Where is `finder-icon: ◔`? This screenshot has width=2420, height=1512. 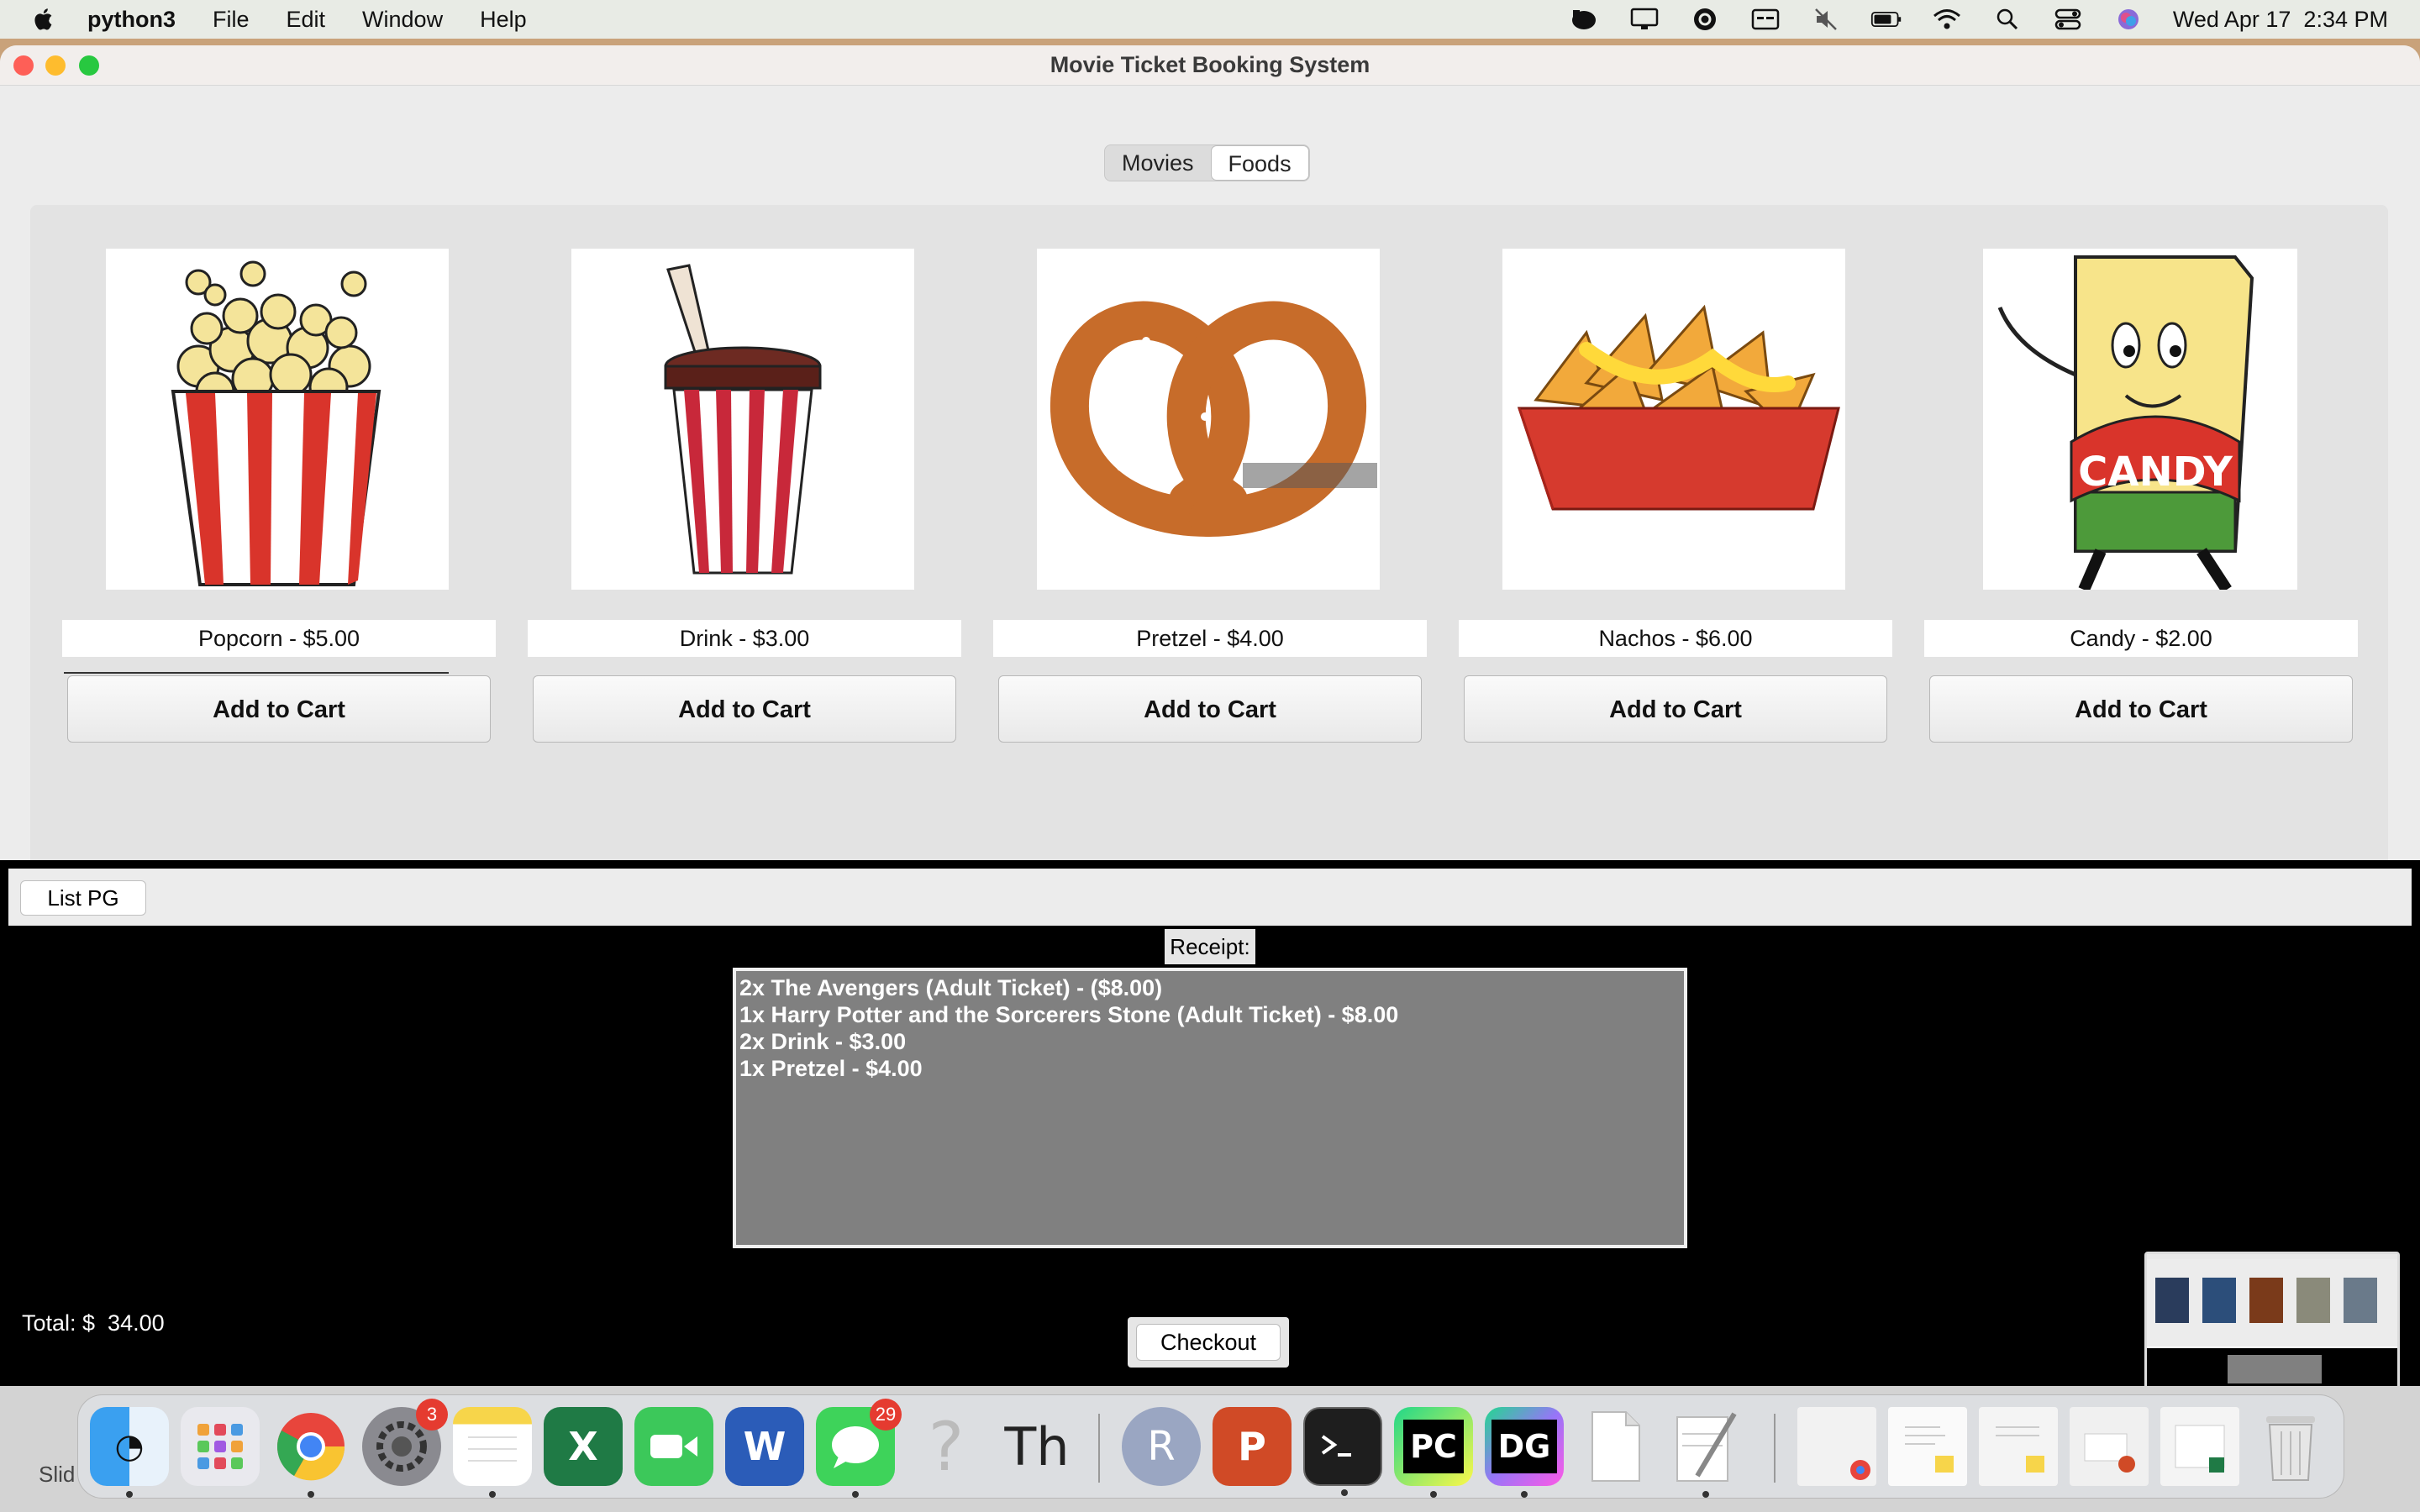 finder-icon: ◔ is located at coordinates (129, 1452).